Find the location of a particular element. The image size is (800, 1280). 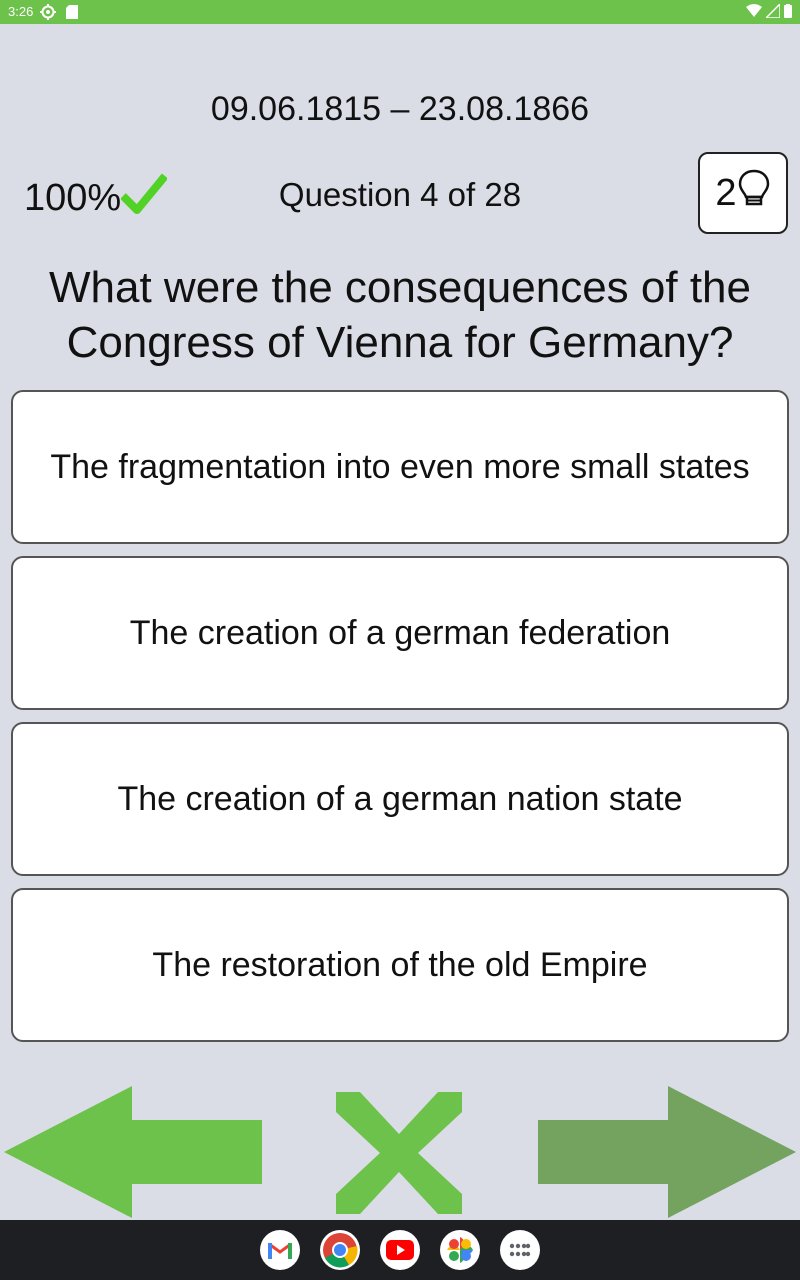

taskbar-apps is located at coordinates (400, 1250).